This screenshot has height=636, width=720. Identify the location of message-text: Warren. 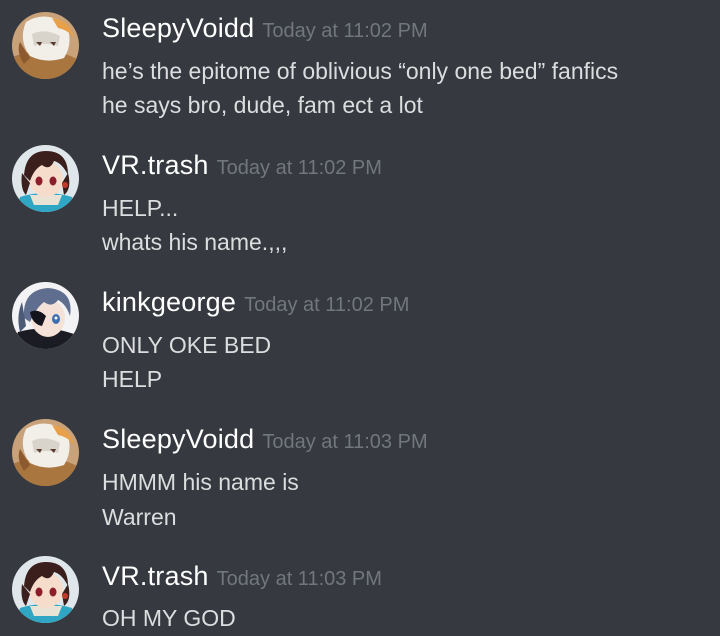
(139, 517).